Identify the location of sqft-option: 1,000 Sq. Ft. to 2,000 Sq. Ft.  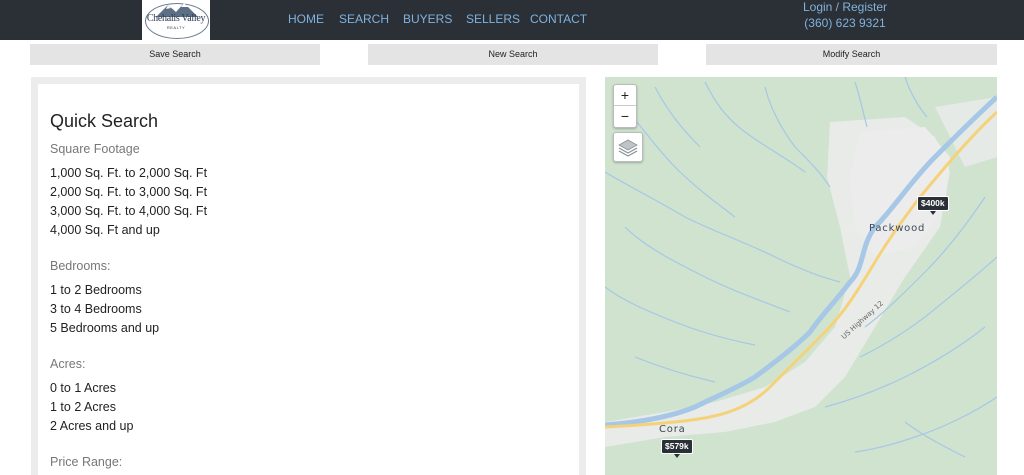
(128, 173).